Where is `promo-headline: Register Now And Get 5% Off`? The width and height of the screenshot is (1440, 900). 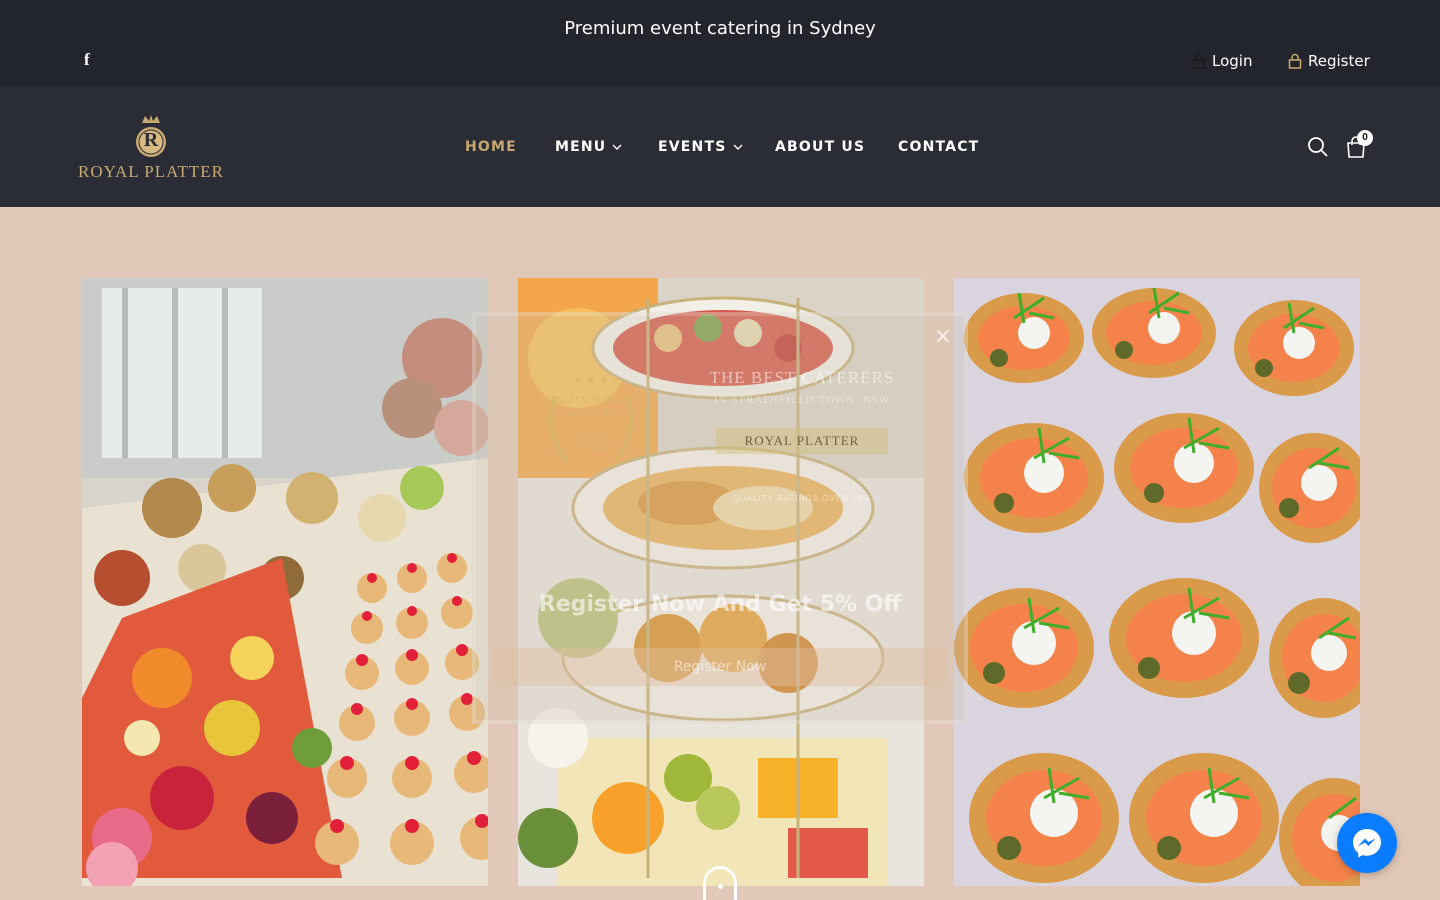 promo-headline: Register Now And Get 5% Off is located at coordinates (720, 604).